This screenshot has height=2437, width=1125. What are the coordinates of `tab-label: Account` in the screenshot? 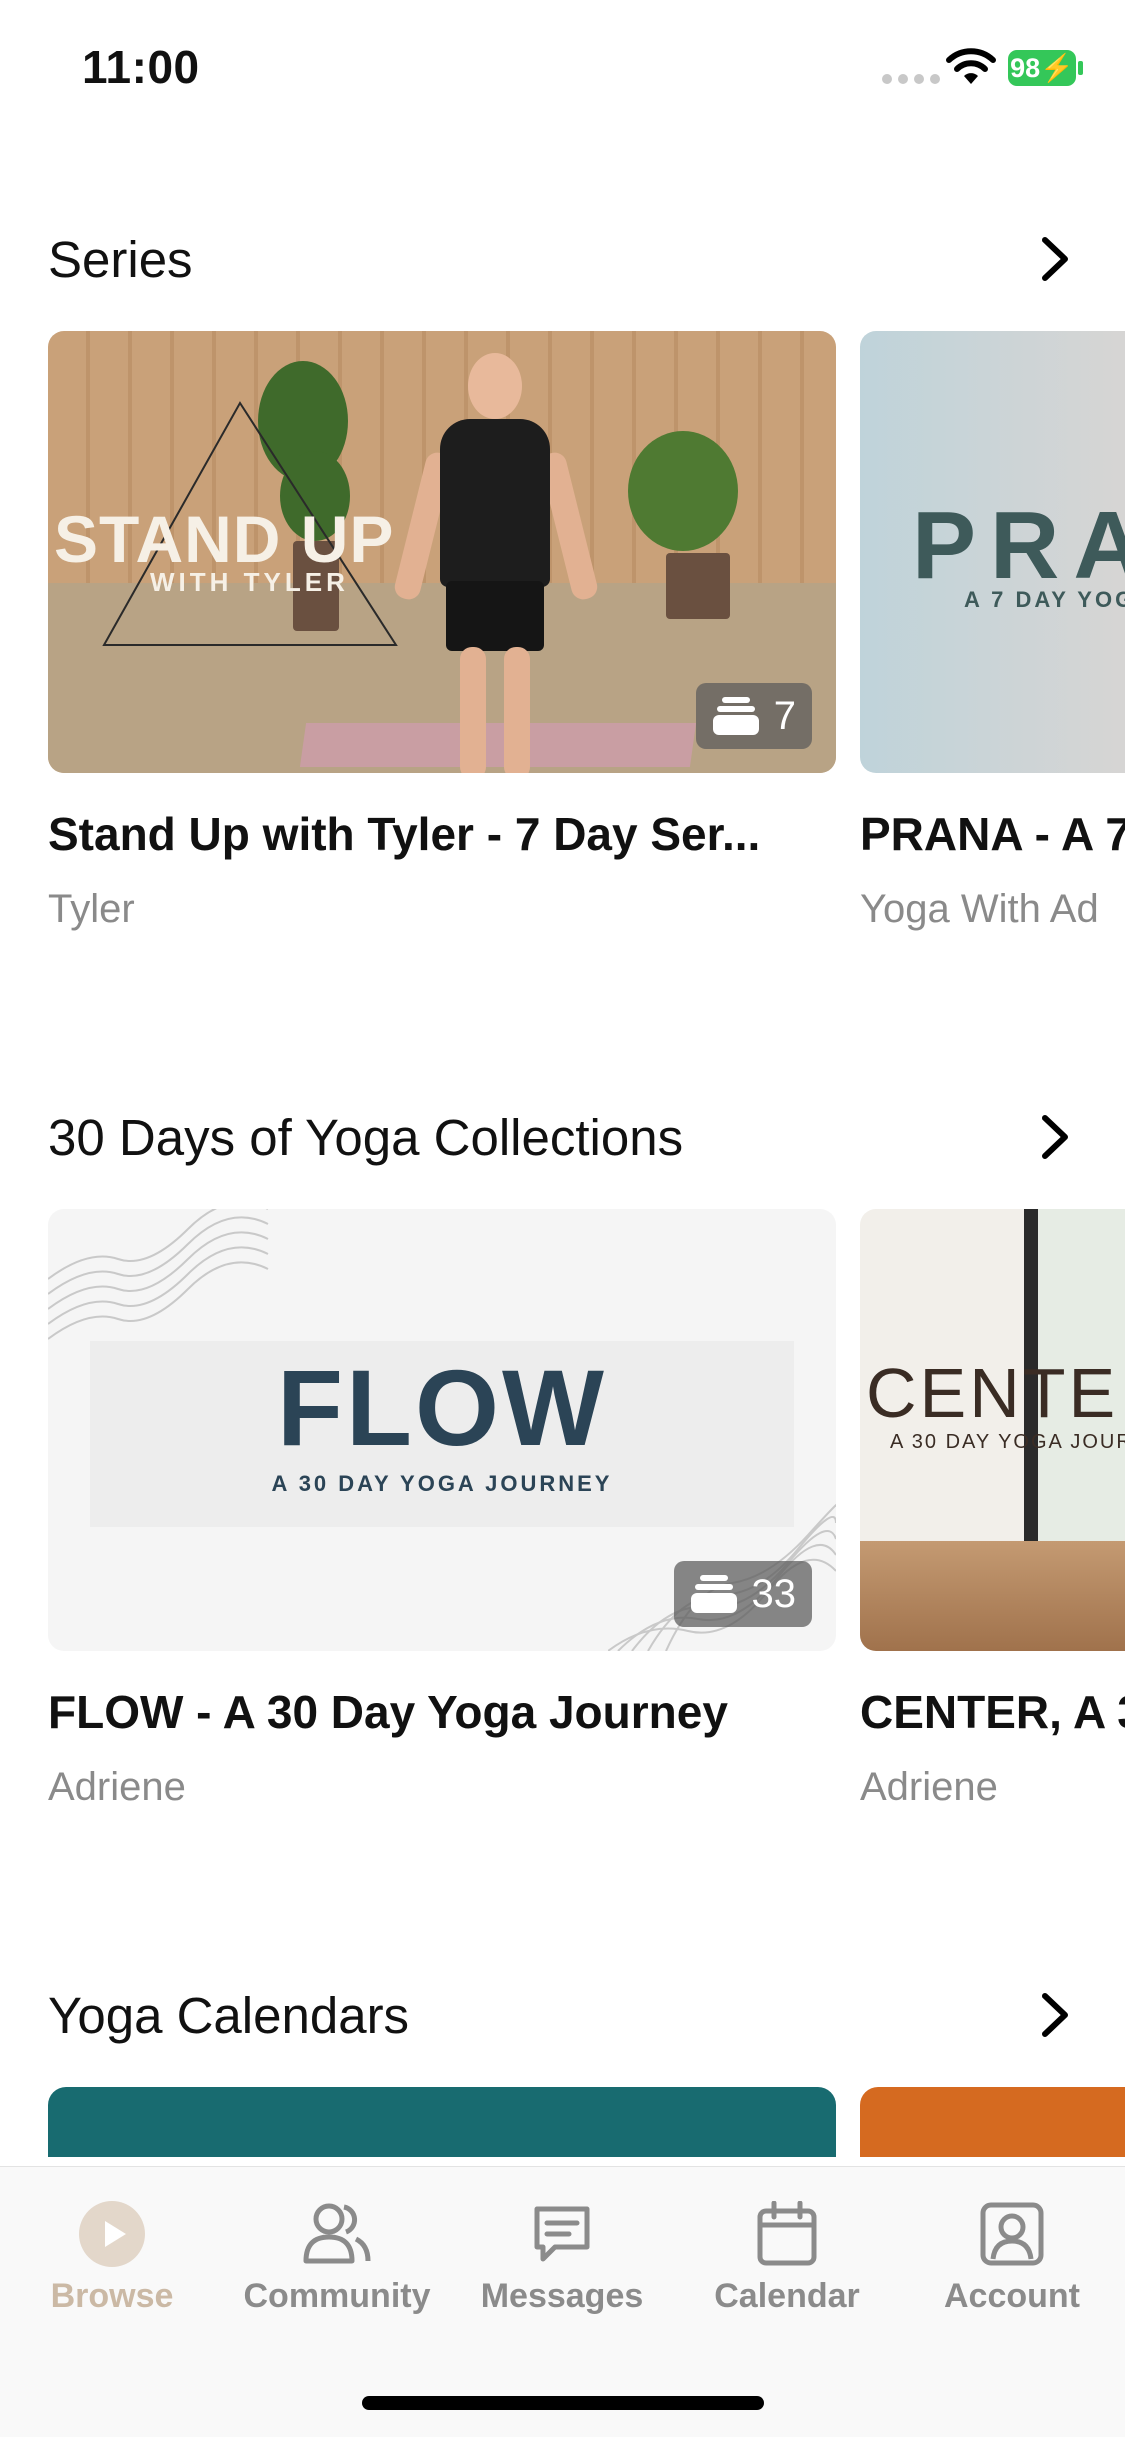 It's located at (1012, 2296).